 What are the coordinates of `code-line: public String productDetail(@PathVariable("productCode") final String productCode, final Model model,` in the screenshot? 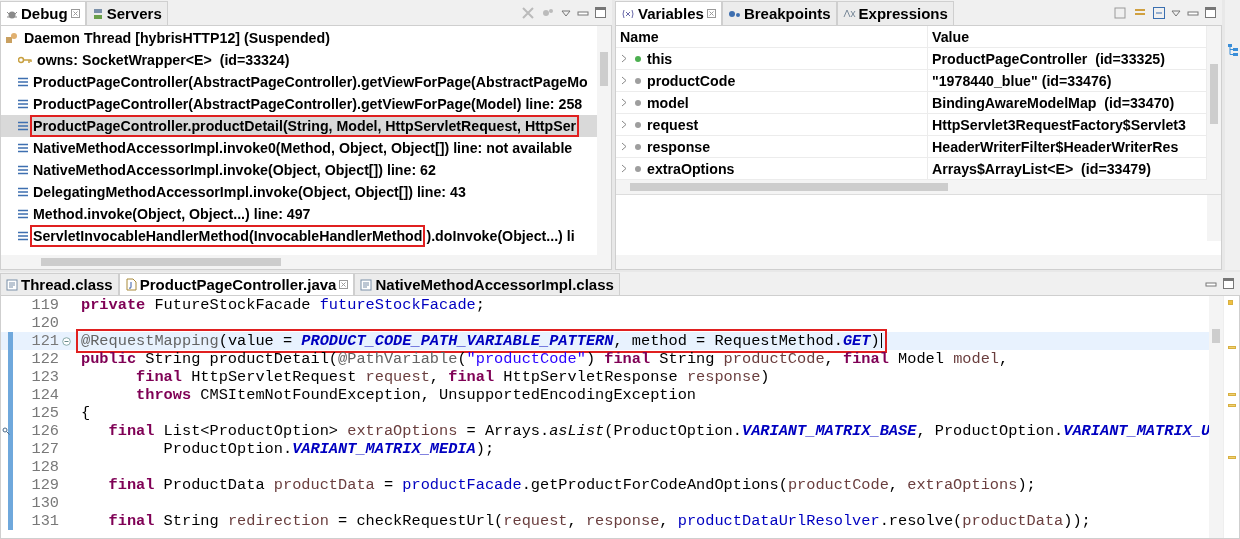 It's located at (545, 359).